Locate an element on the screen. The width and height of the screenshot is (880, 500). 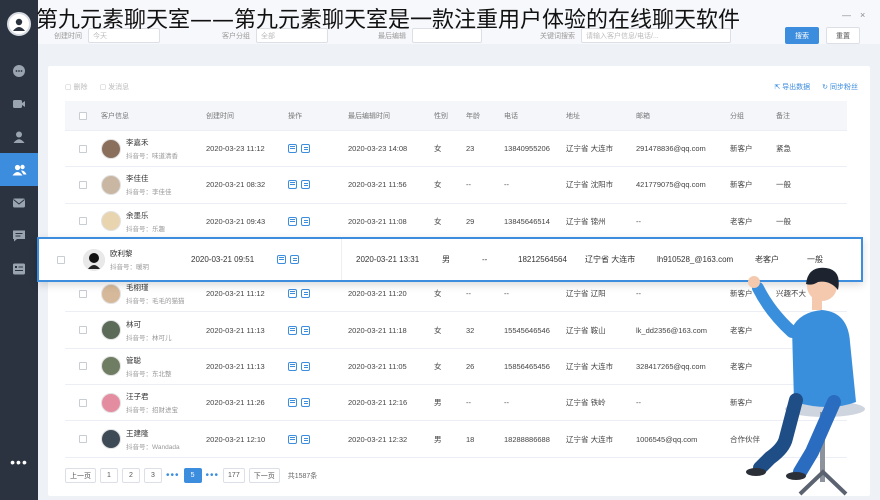
user-avatar-icon is located at coordinates (19, 24).